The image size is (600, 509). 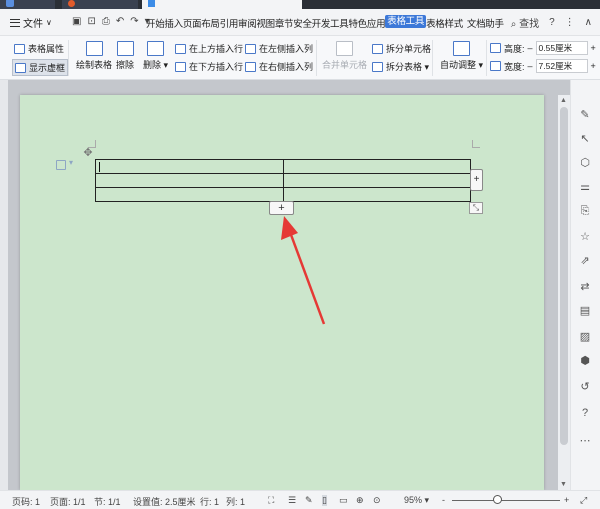 I want to click on save-icon: ▣, so click(x=76, y=21).